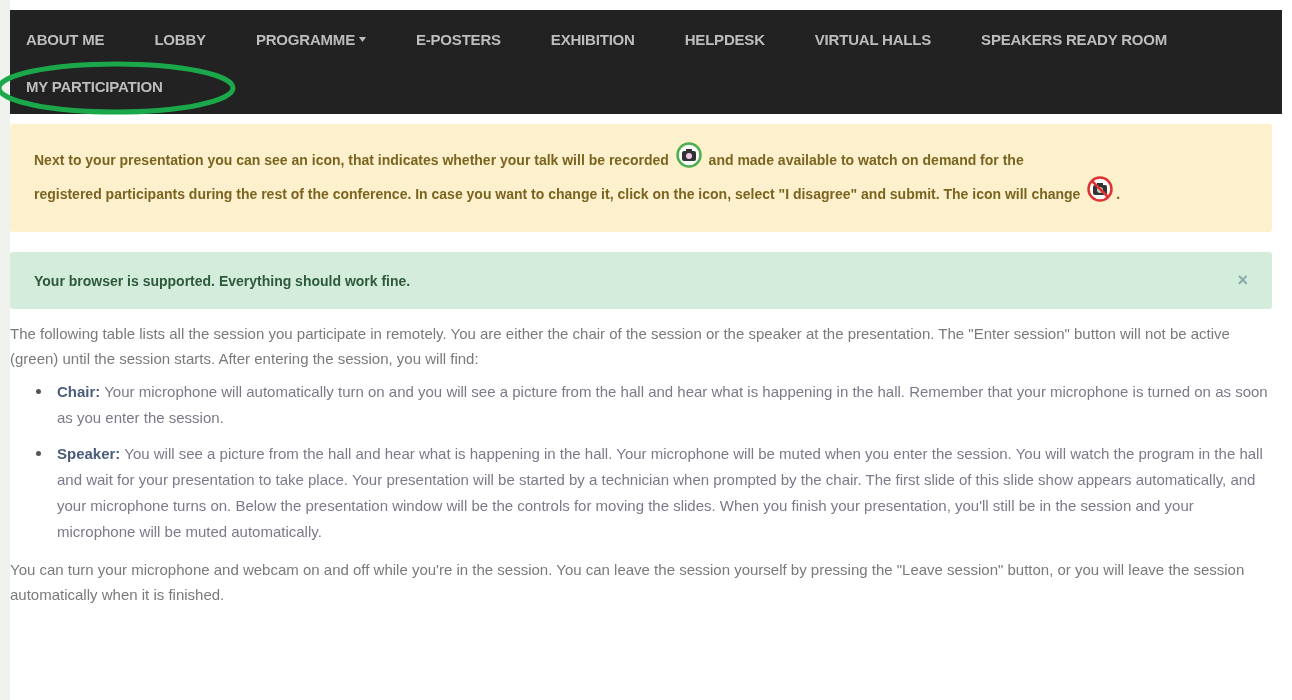 Image resolution: width=1292 pixels, height=700 pixels. Describe the element at coordinates (866, 160) in the screenshot. I see `warning-text: and made available to watch on demand for the` at that location.